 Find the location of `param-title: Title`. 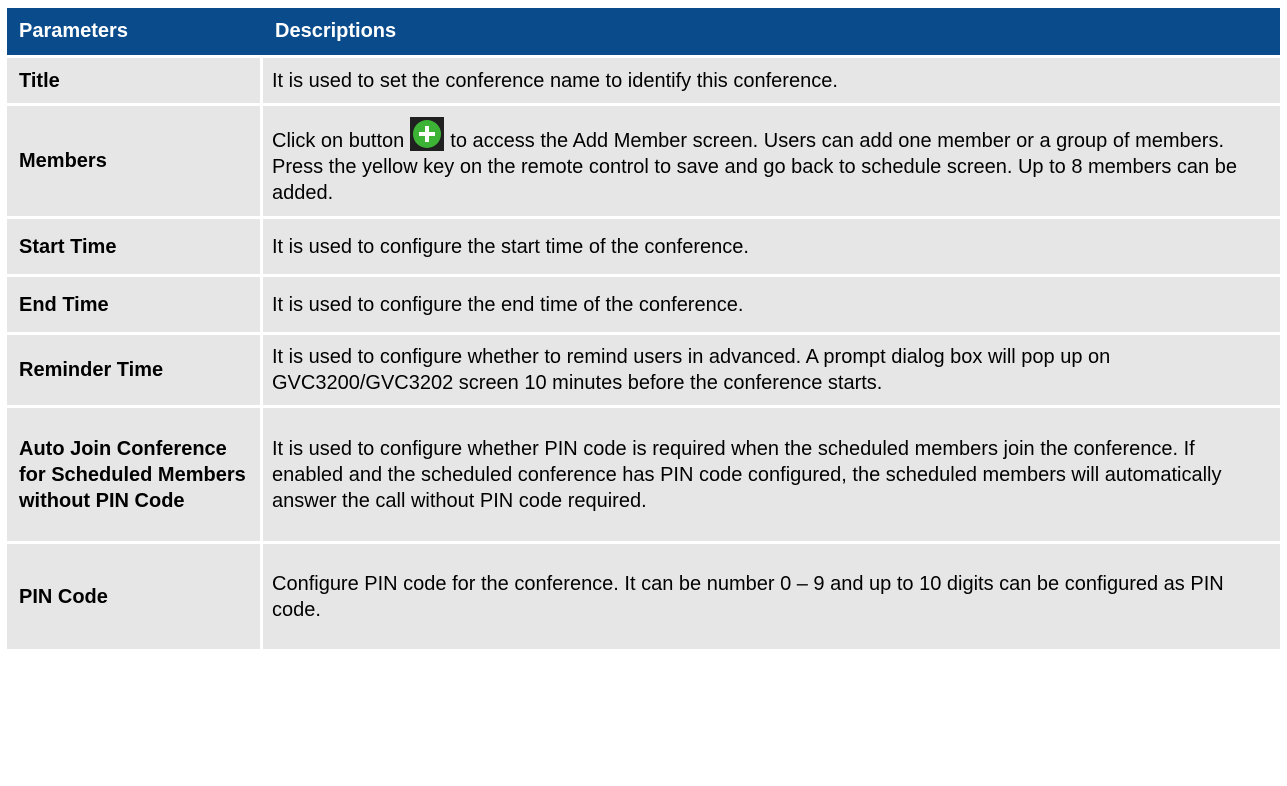

param-title: Title is located at coordinates (135, 79).